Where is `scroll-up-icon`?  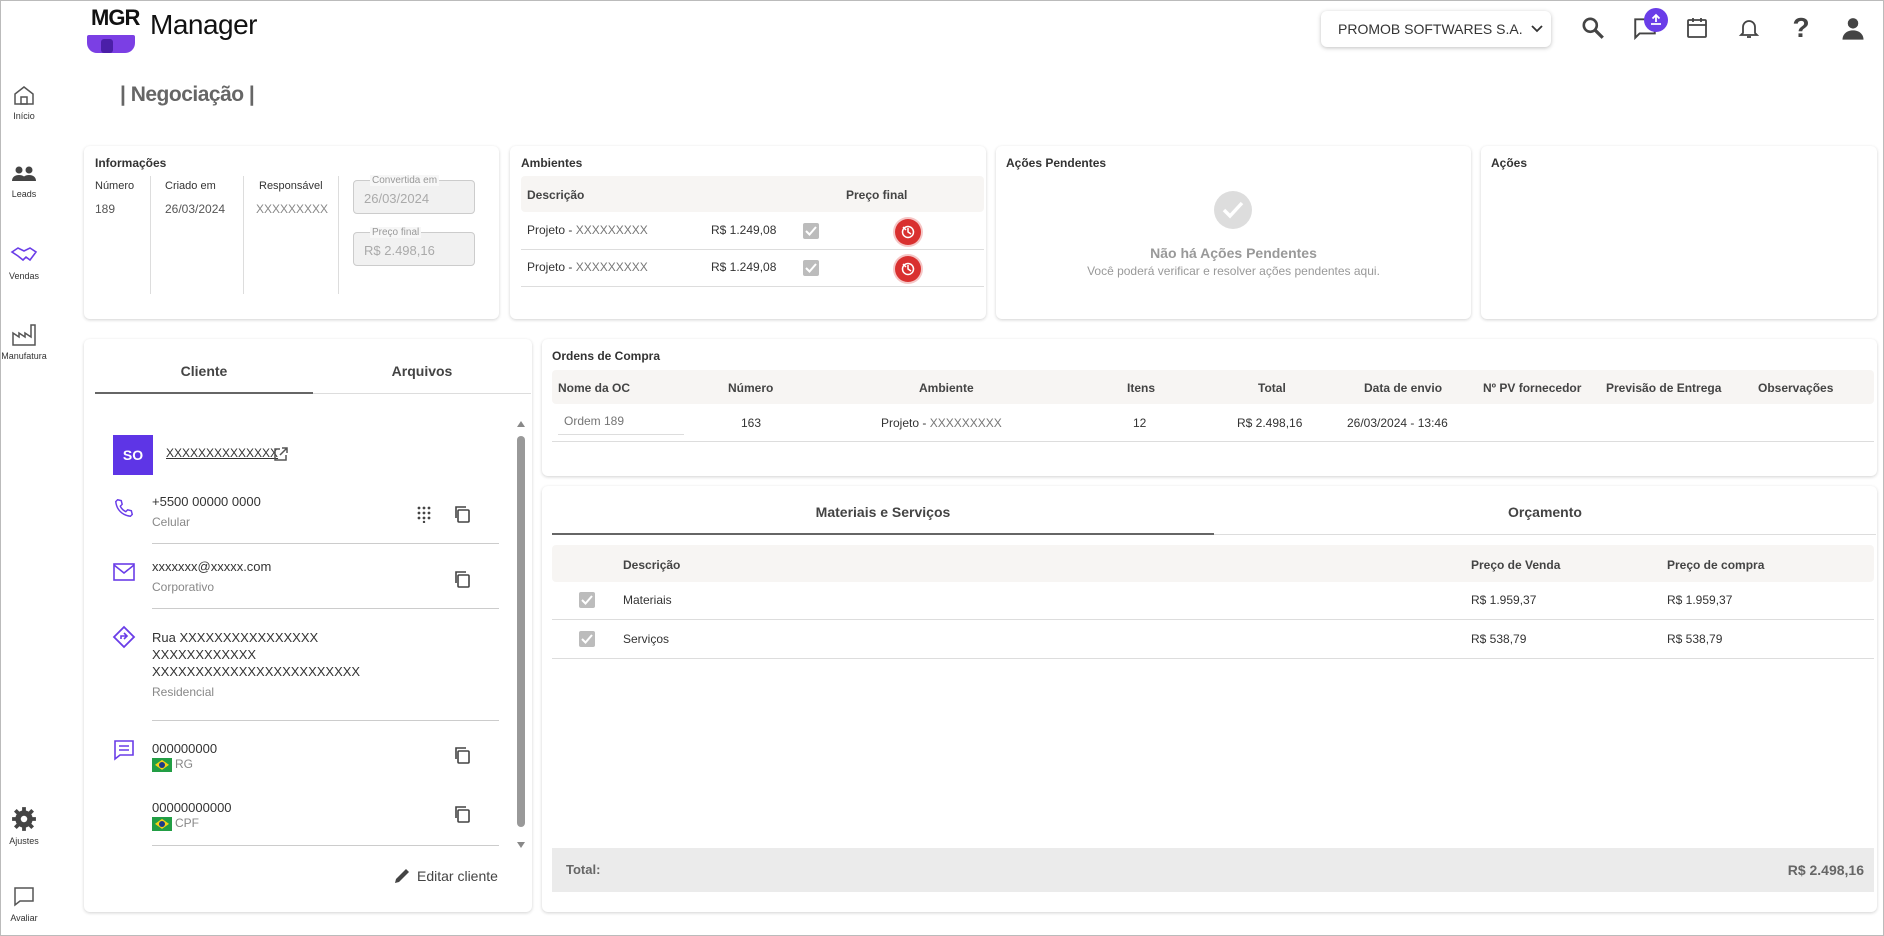 scroll-up-icon is located at coordinates (521, 424).